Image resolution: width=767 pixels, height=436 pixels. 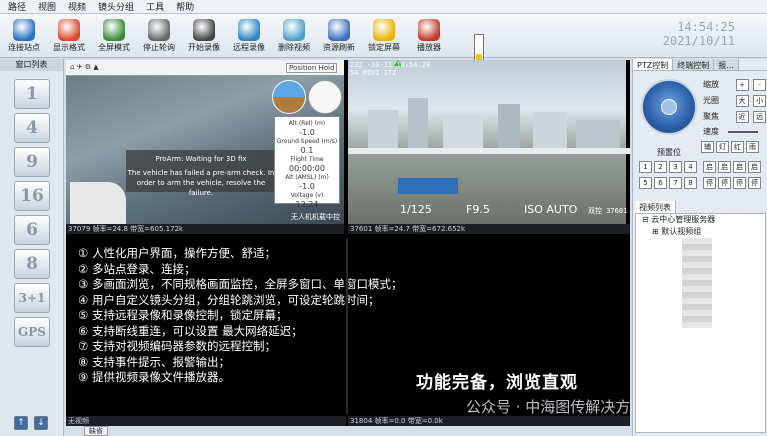 I want to click on preset-label: 预置位, so click(x=669, y=152).